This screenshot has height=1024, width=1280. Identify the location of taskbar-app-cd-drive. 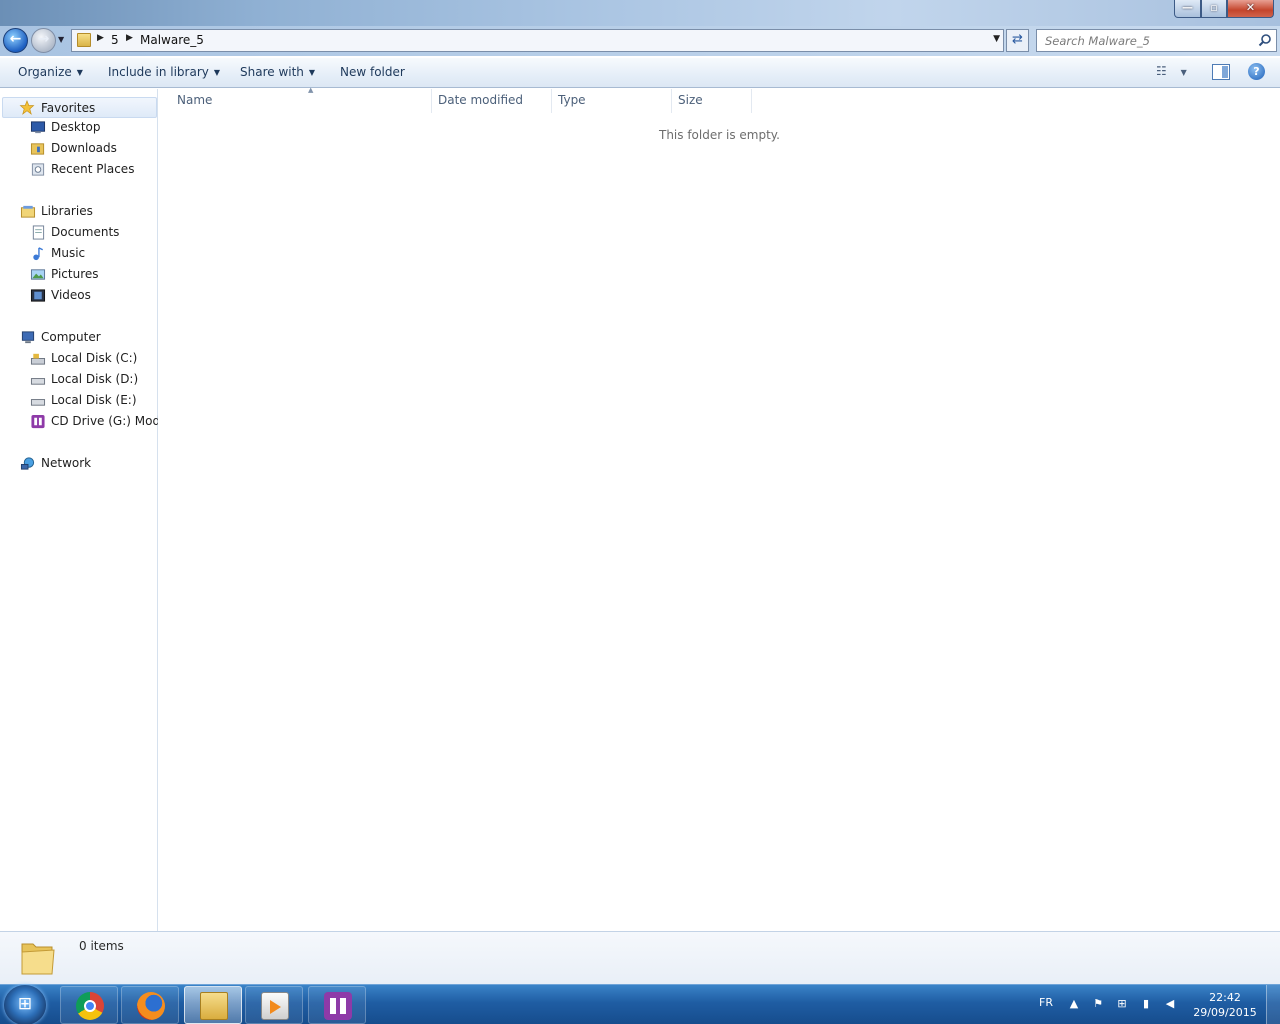
(337, 1005).